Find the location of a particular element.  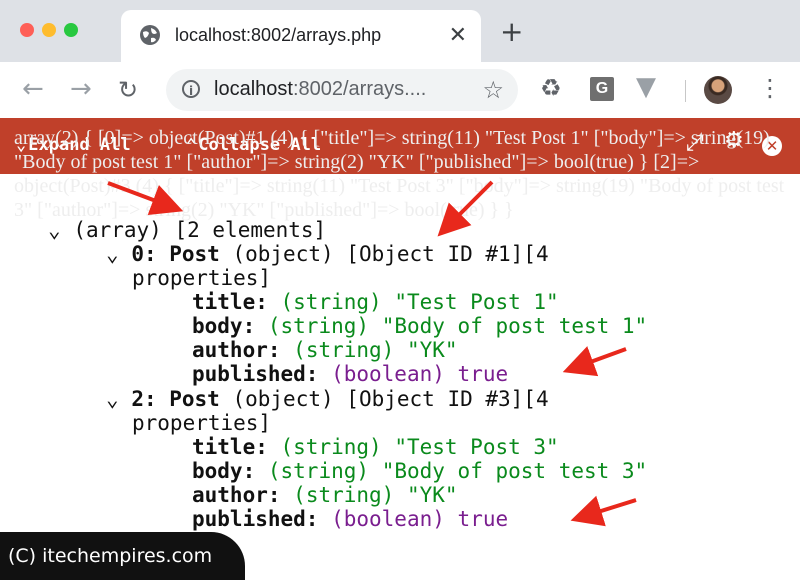

arrow-to-element-count is located at coordinates (145, 198).